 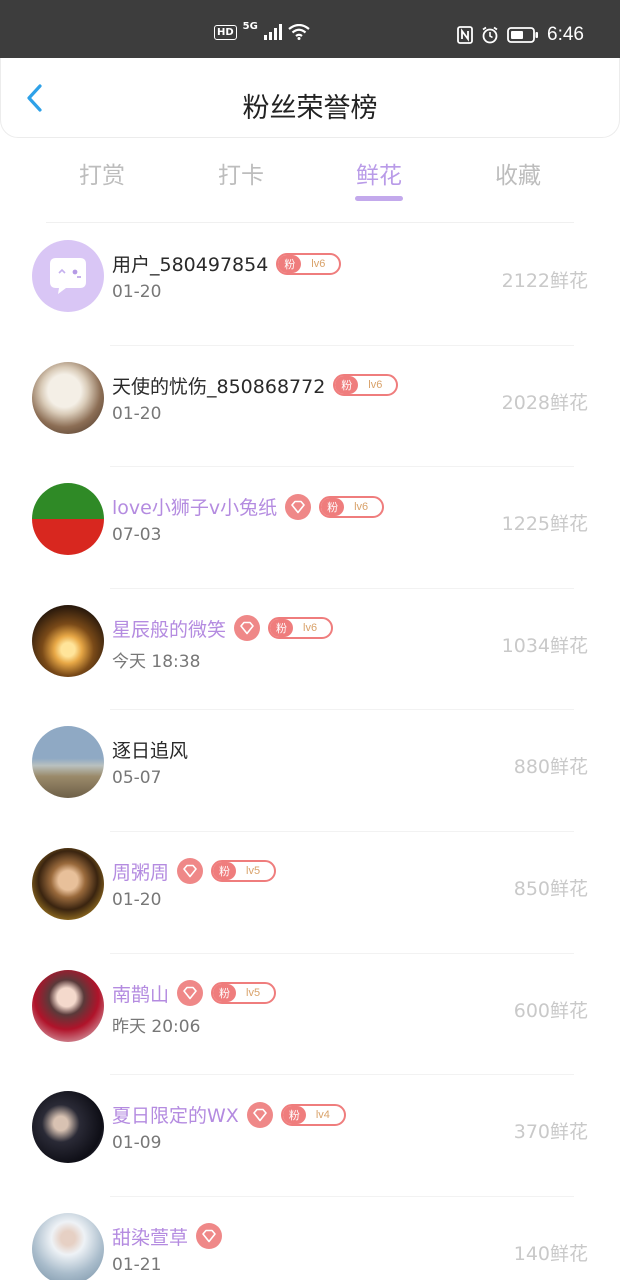 I want to click on flower-count: 2122鲜花, so click(x=544, y=281).